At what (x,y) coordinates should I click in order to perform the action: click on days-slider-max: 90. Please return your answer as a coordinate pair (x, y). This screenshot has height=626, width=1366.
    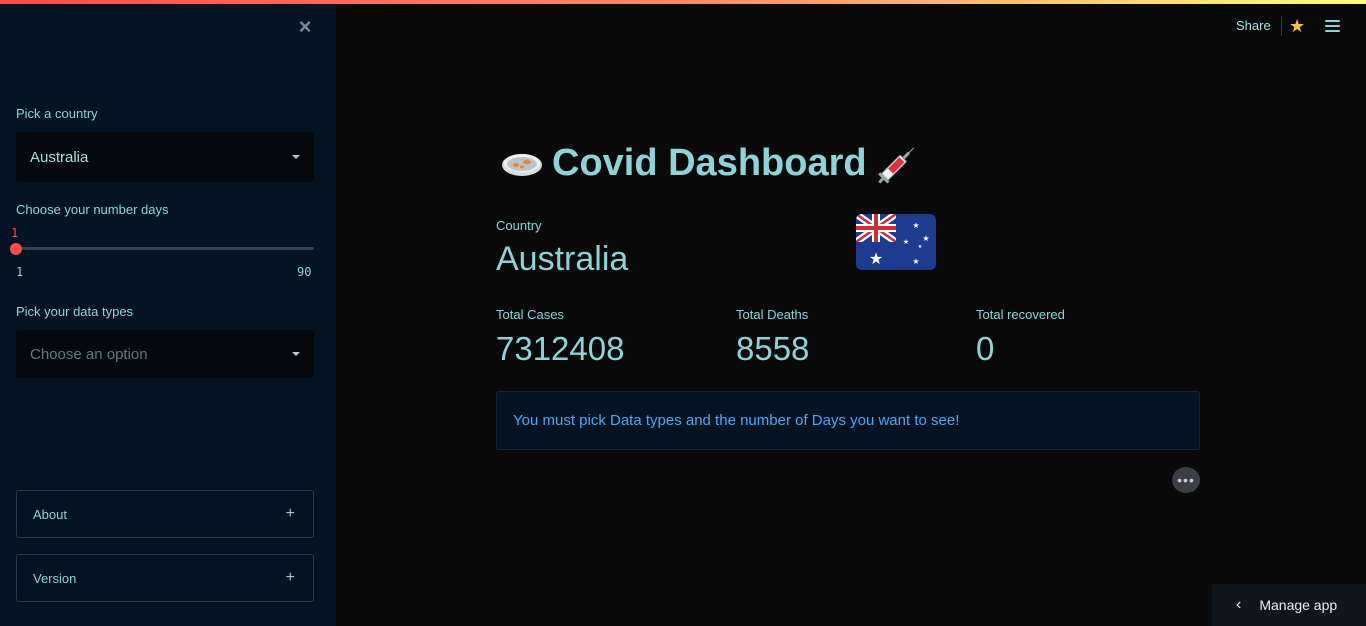
    Looking at the image, I should click on (304, 272).